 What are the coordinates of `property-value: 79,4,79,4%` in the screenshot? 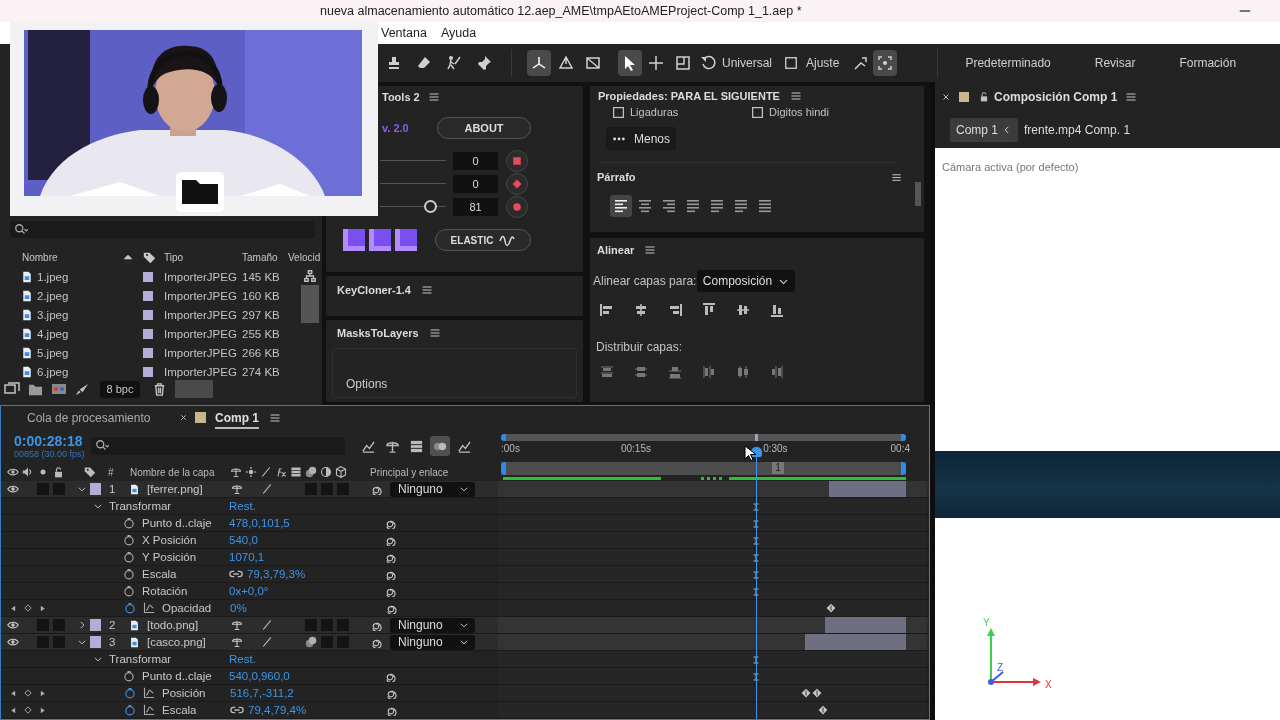 It's located at (277, 710).